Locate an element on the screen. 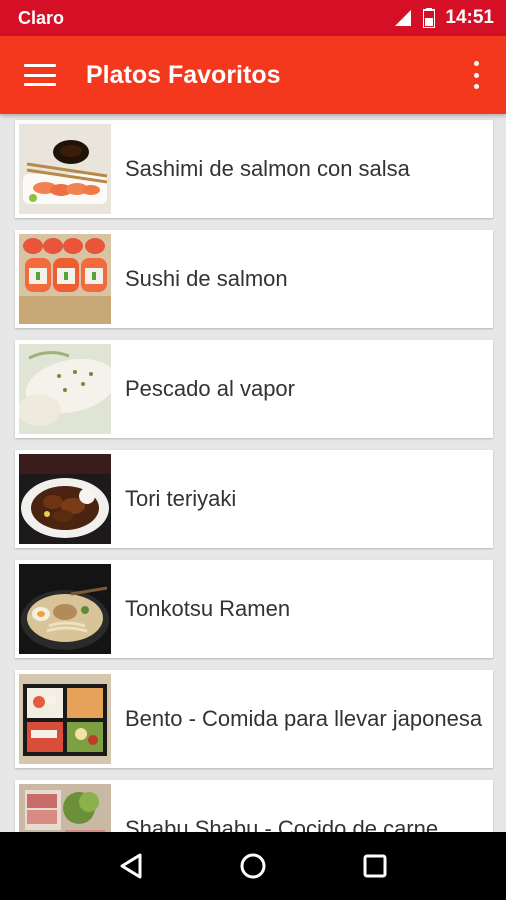 Image resolution: width=506 pixels, height=900 pixels. recents-icon is located at coordinates (375, 866).